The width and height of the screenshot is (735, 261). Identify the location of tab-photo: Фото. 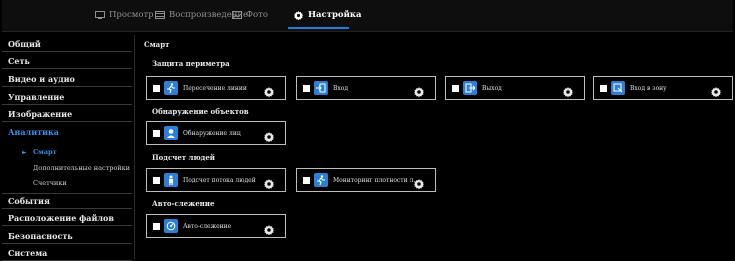
(250, 15).